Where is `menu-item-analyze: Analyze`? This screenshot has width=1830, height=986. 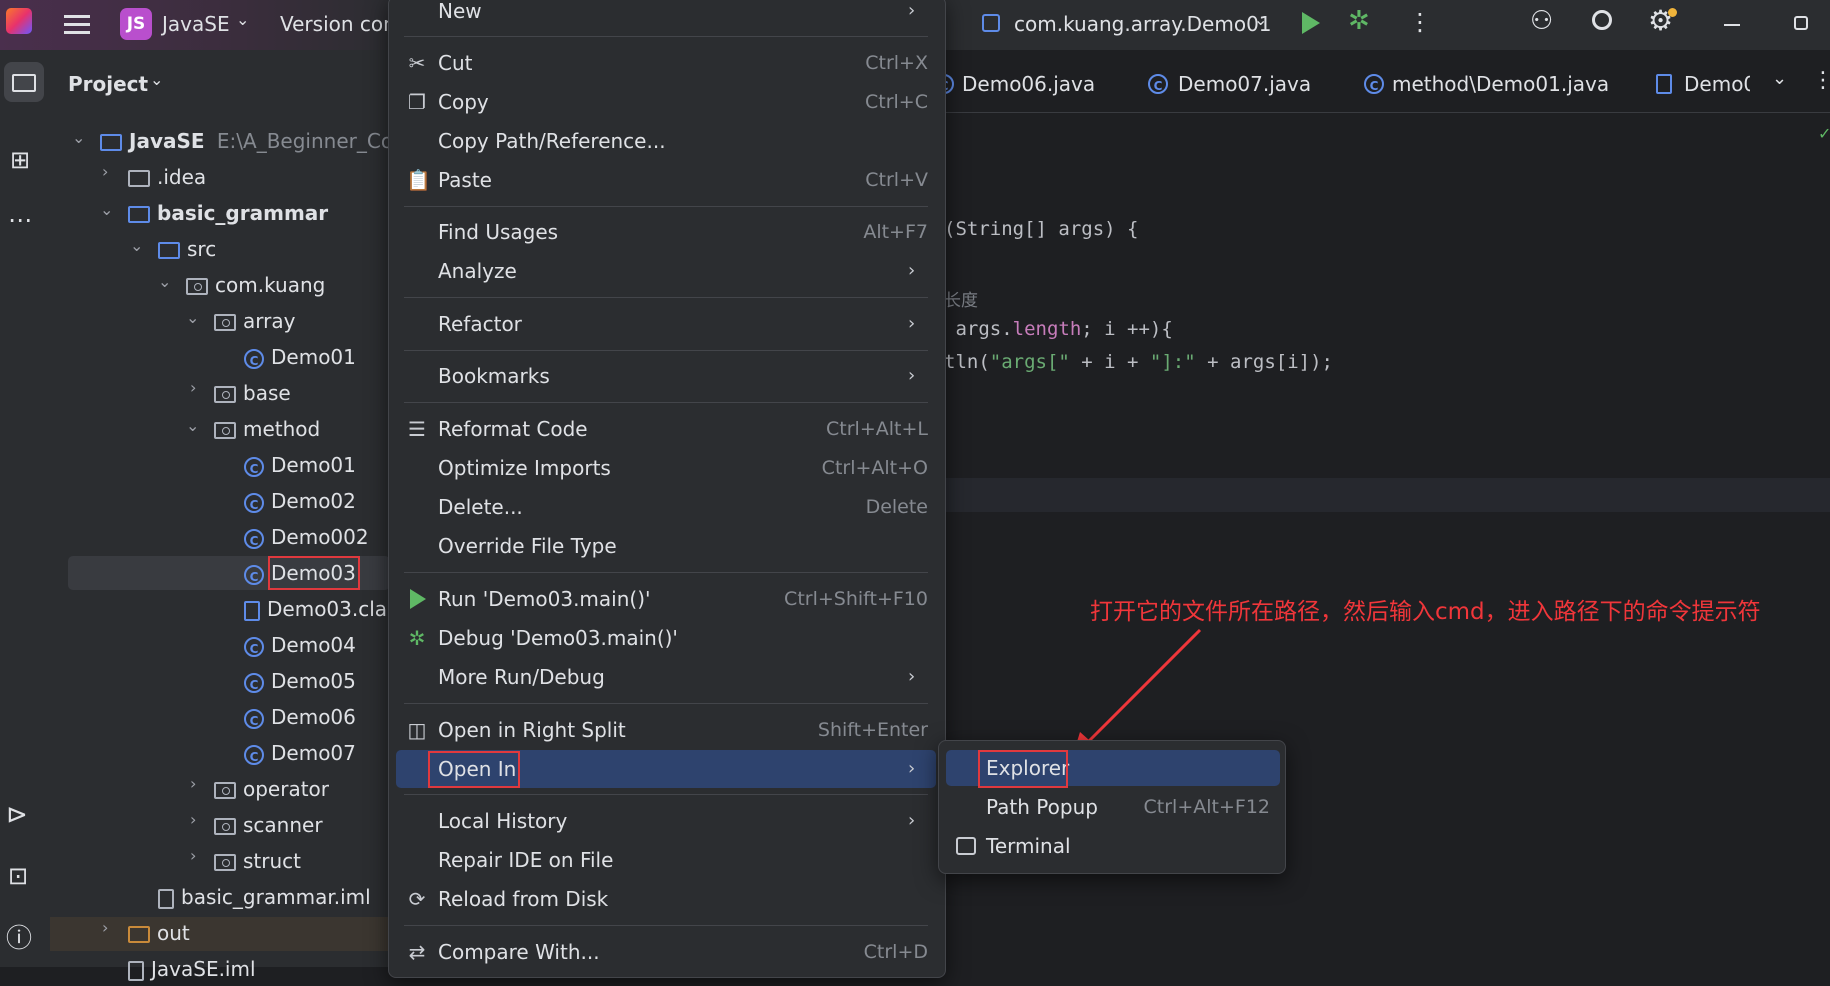 menu-item-analyze: Analyze is located at coordinates (477, 271).